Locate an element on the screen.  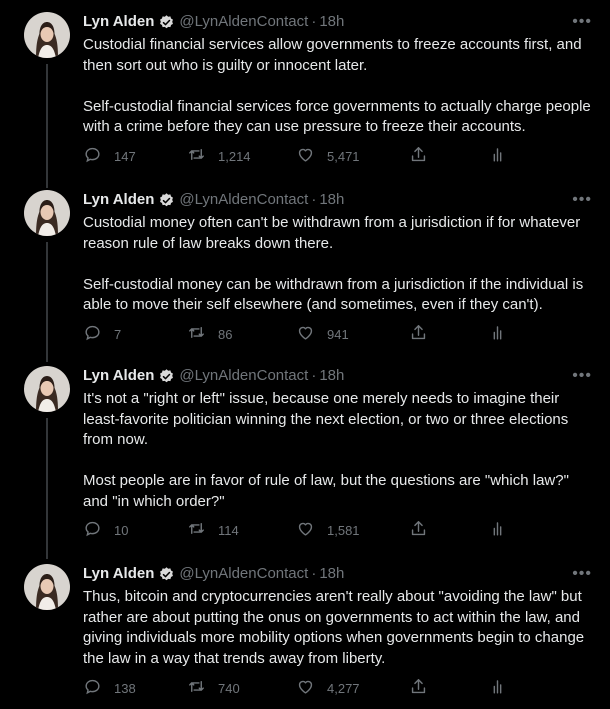
retweet-count: 740 is located at coordinates (229, 688).